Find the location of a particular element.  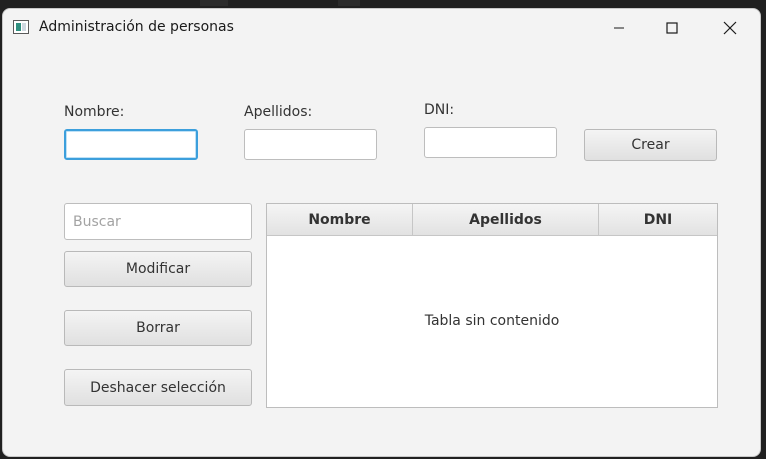

table-header: Nombre Apellidos DNI is located at coordinates (492, 220).